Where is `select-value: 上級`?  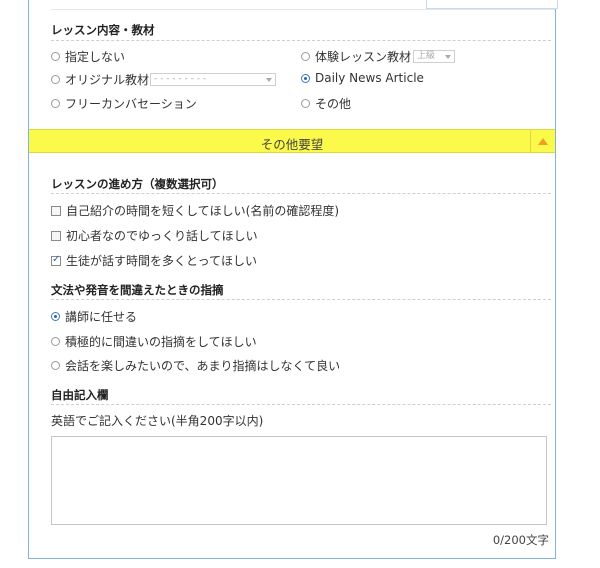
select-value: 上級 is located at coordinates (426, 56).